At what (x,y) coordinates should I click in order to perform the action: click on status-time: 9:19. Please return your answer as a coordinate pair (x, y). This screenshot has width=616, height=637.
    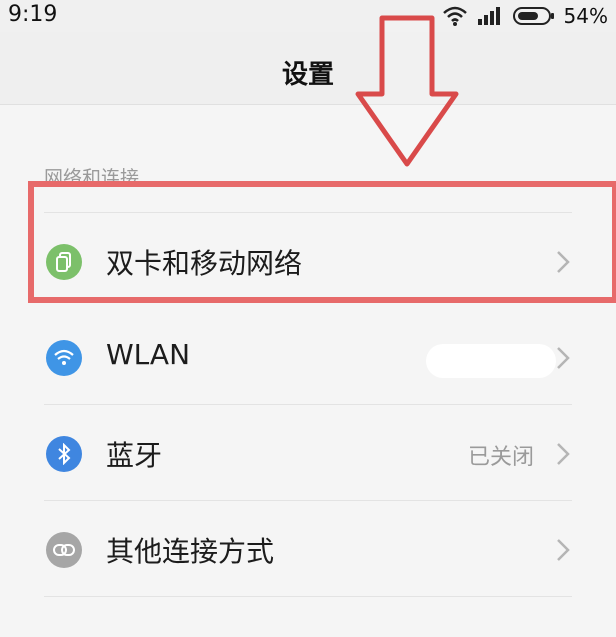
    Looking at the image, I should click on (33, 14).